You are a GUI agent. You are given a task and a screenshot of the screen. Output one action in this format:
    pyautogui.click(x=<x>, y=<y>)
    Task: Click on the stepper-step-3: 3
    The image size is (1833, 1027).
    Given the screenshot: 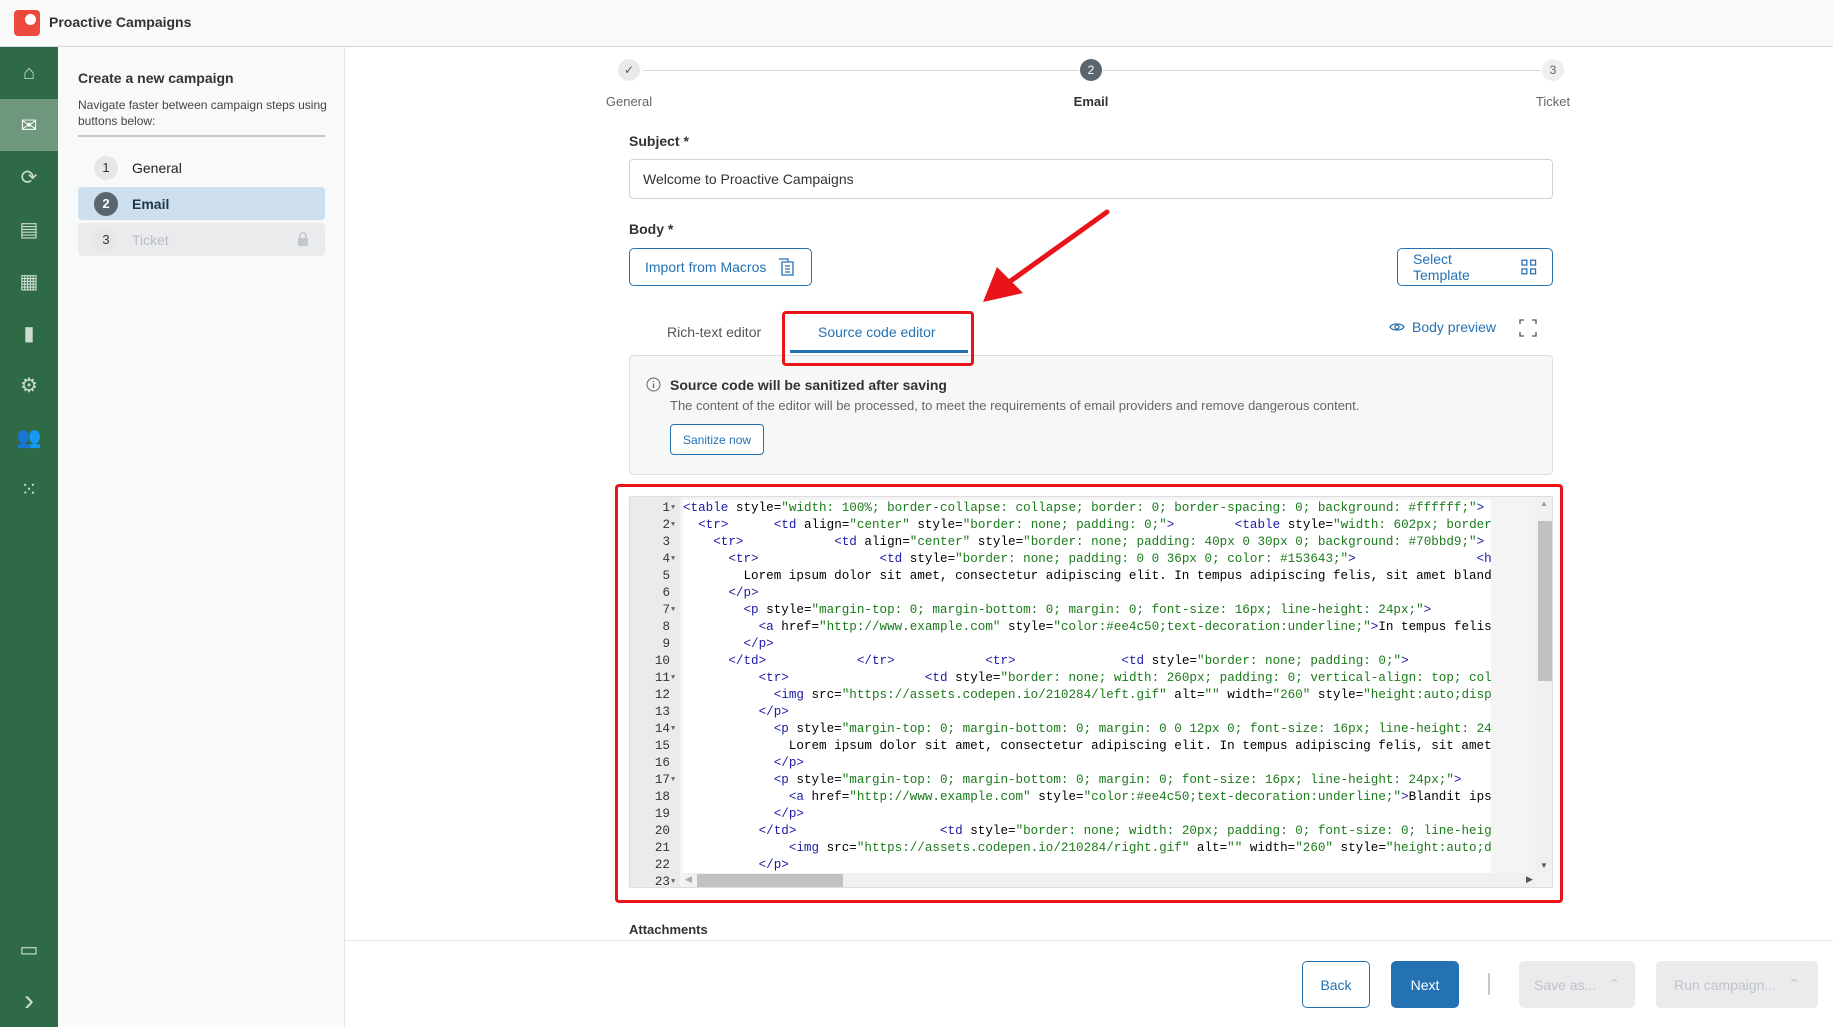 What is the action you would take?
    pyautogui.click(x=1553, y=70)
    